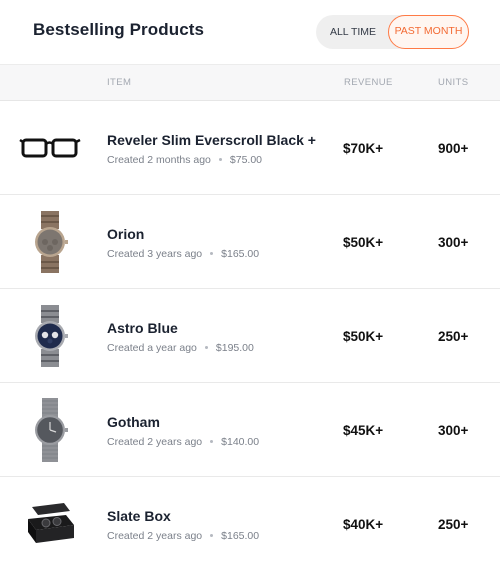  Describe the element at coordinates (428, 32) in the screenshot. I see `past-month-option: PAST MONTH` at that location.